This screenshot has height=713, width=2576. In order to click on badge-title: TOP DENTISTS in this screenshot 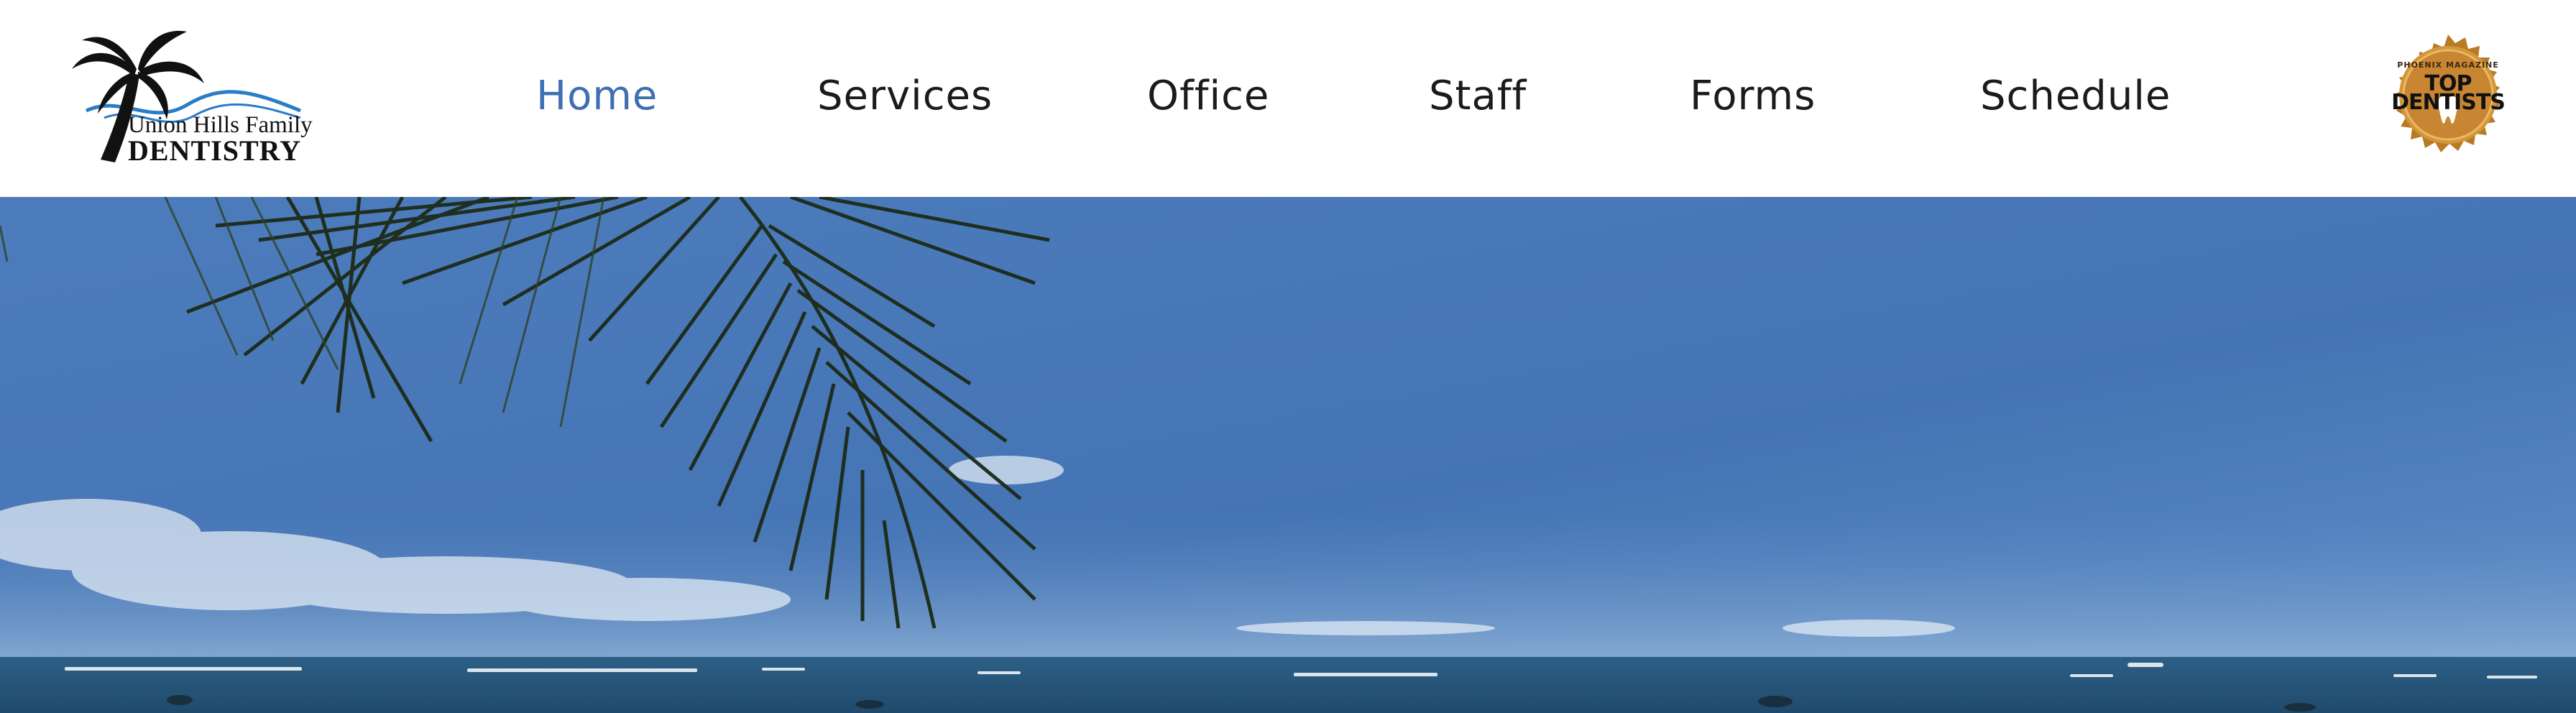, I will do `click(2448, 94)`.